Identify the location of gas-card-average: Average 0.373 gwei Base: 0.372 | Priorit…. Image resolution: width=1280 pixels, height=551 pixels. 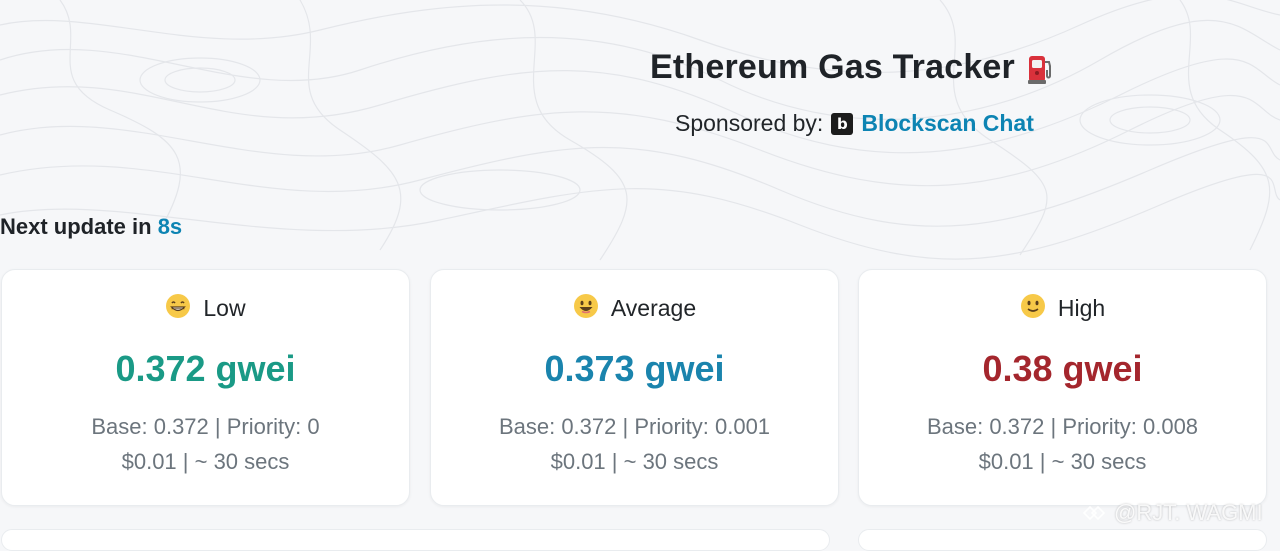
(634, 387).